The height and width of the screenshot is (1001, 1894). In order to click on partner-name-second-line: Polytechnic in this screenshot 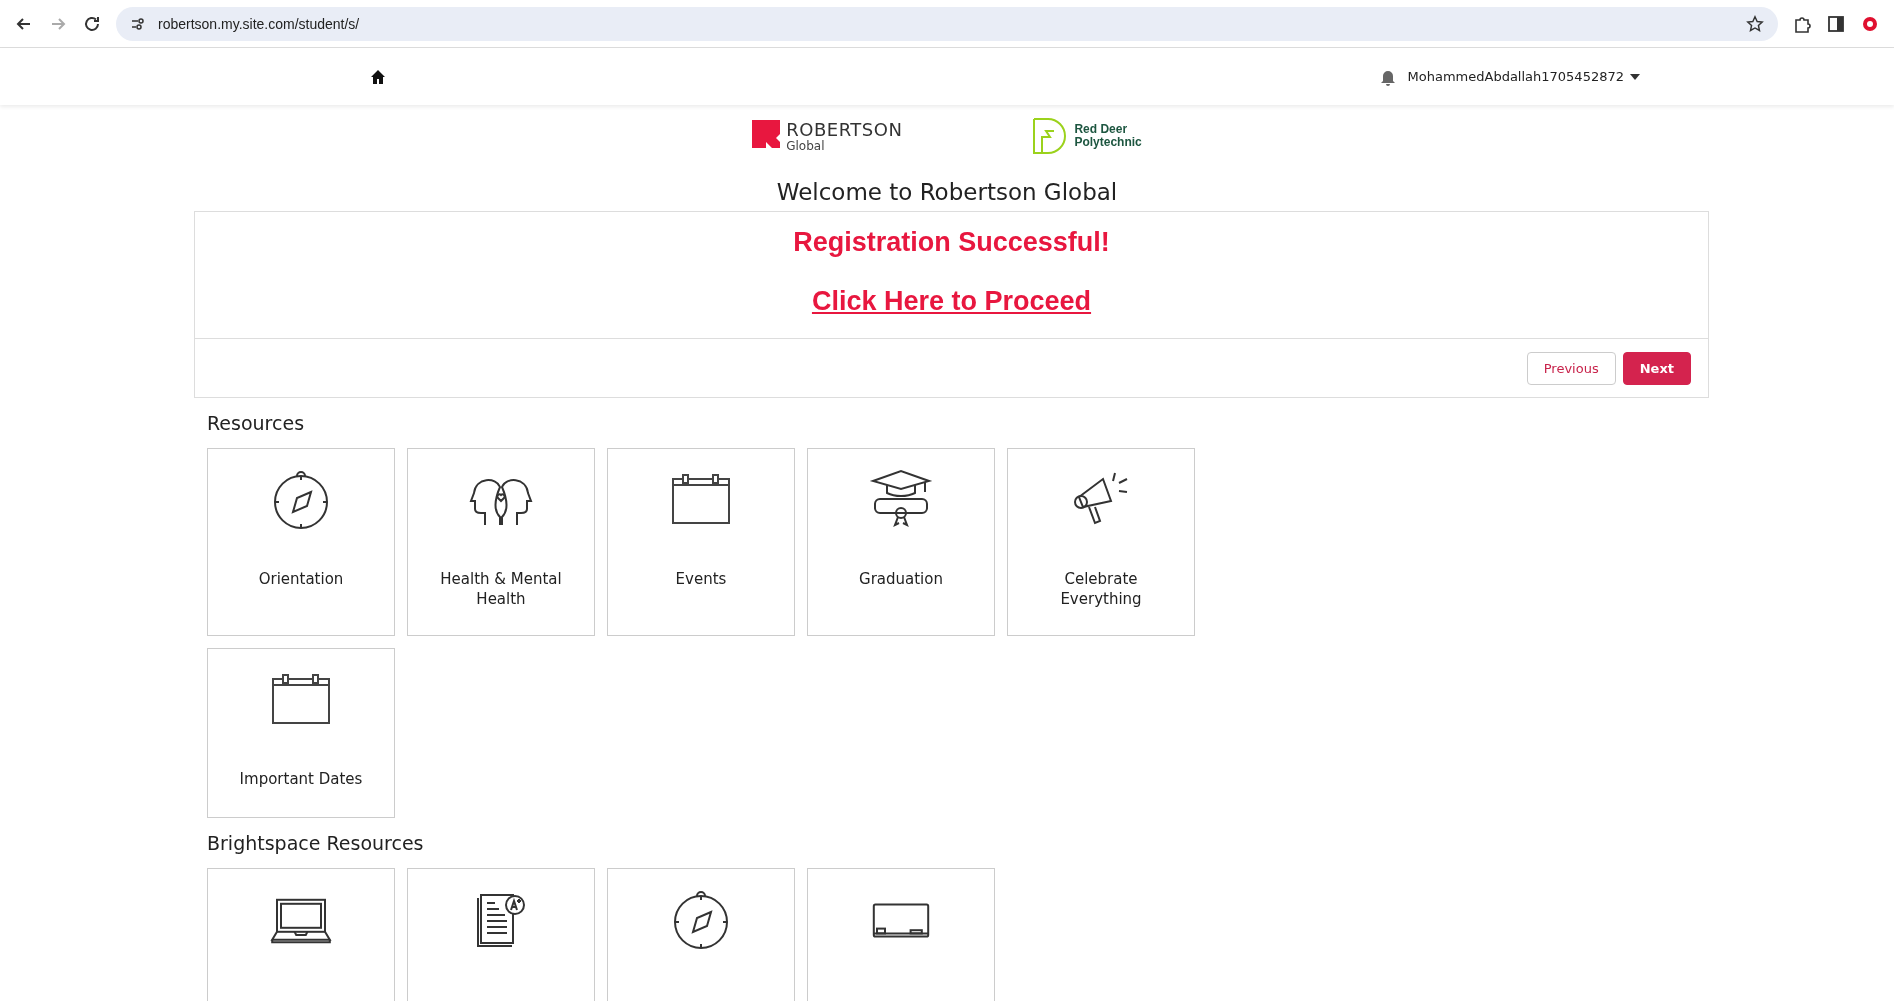, I will do `click(1108, 142)`.